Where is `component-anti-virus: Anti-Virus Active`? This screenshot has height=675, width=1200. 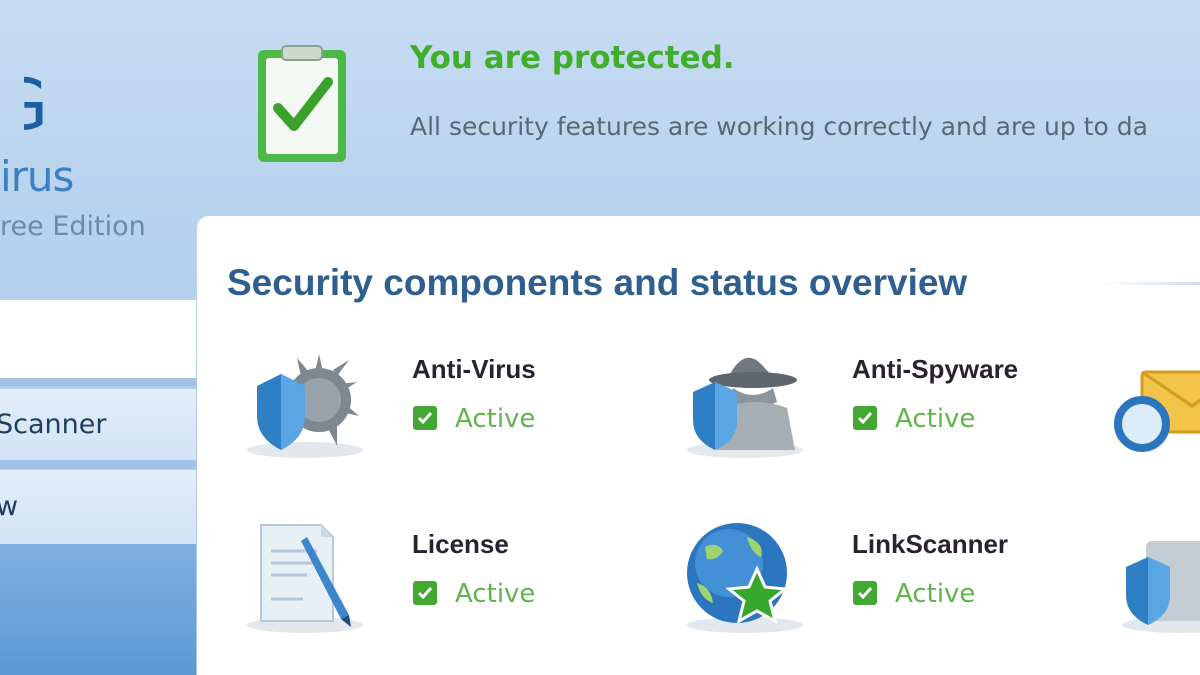 component-anti-virus: Anti-Virus Active is located at coordinates (437, 407).